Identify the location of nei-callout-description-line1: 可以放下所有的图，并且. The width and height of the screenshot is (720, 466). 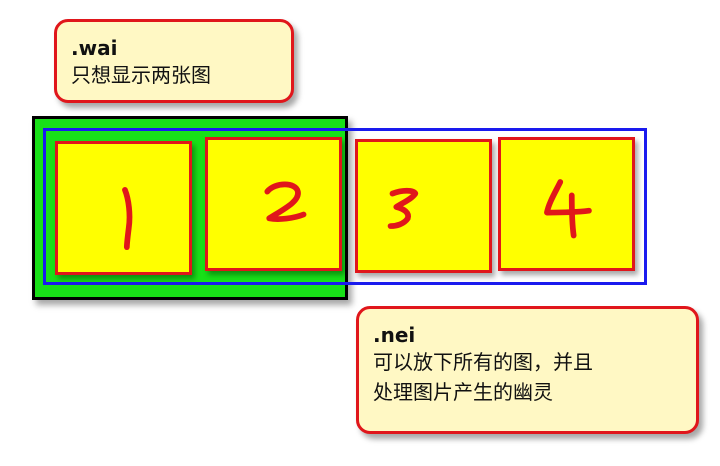
(483, 362).